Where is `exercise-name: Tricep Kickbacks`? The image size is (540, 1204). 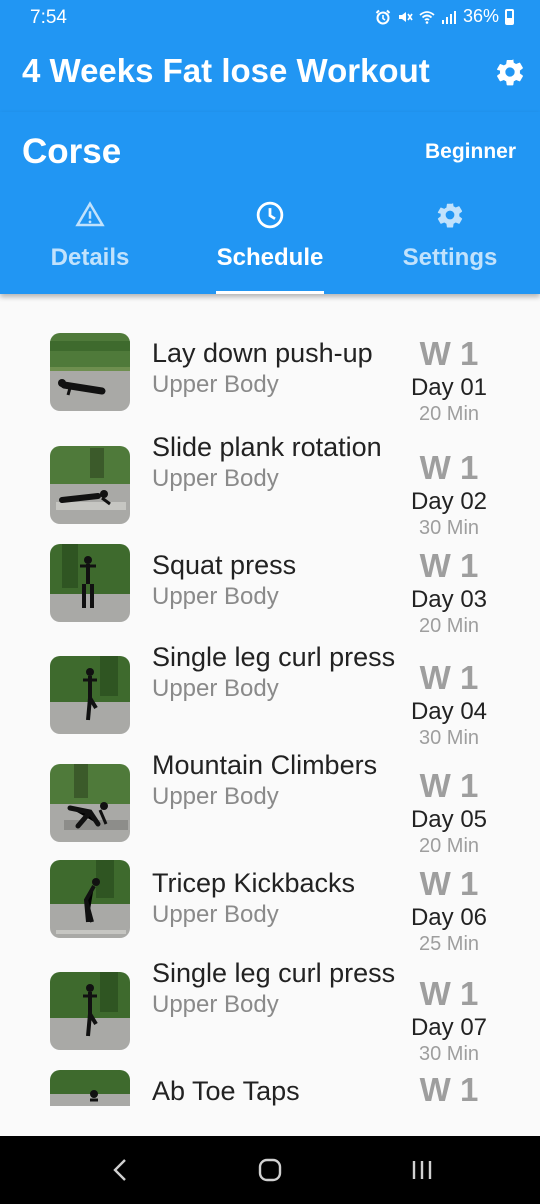 exercise-name: Tricep Kickbacks is located at coordinates (254, 883).